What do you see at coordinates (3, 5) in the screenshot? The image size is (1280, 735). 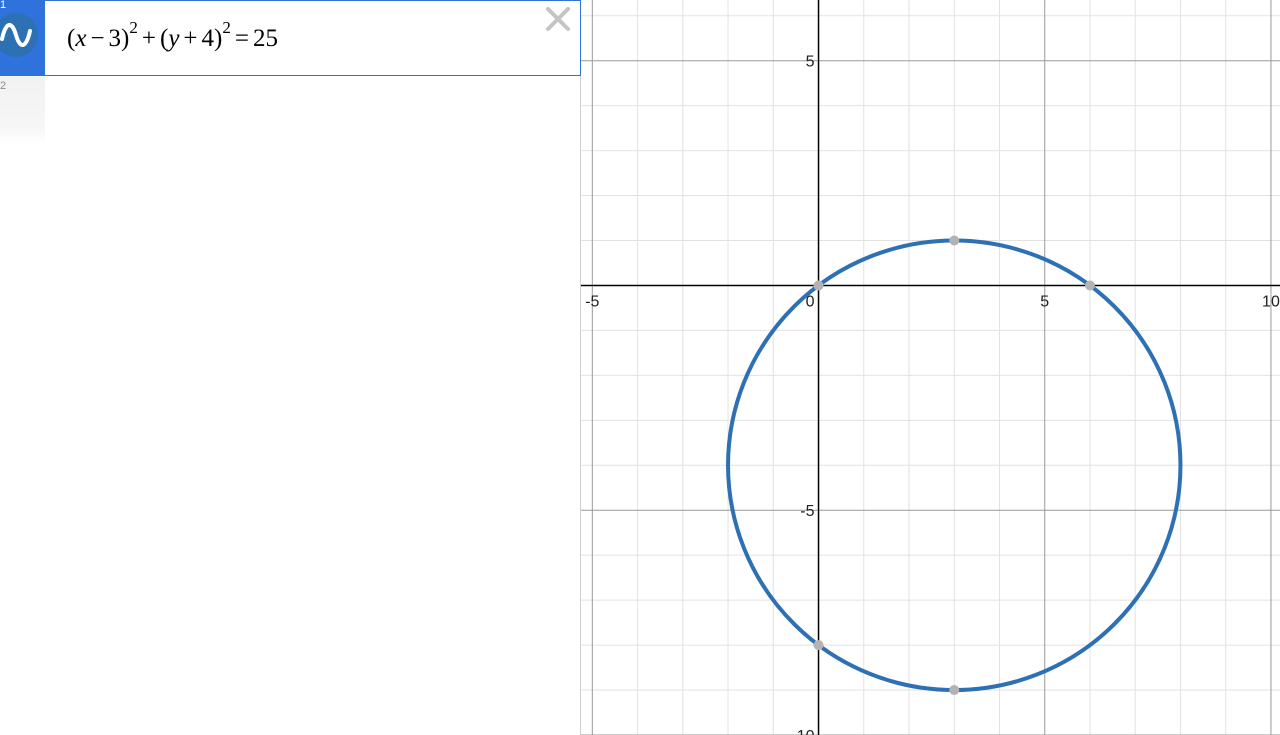 I see `expression-index: 1` at bounding box center [3, 5].